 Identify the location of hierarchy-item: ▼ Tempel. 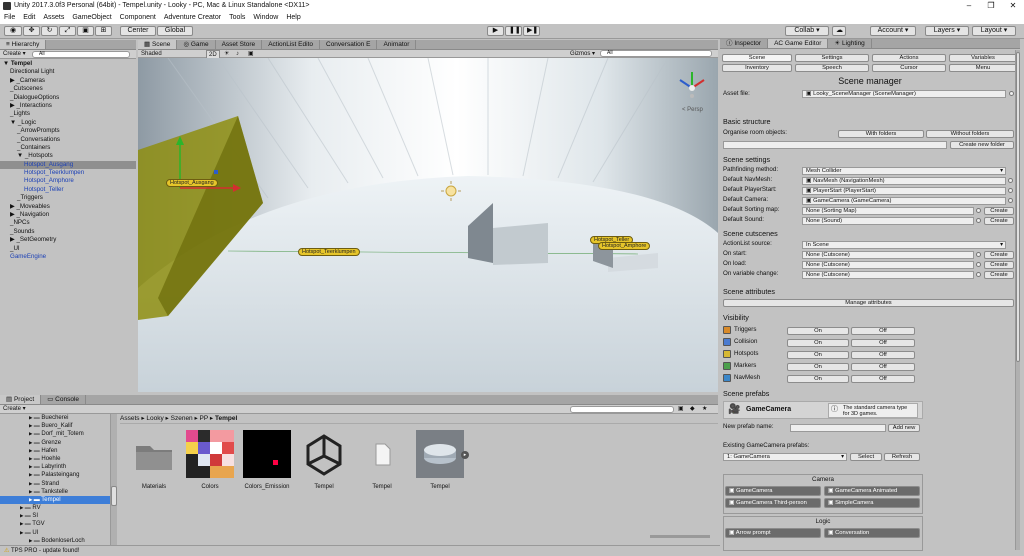
(68, 64).